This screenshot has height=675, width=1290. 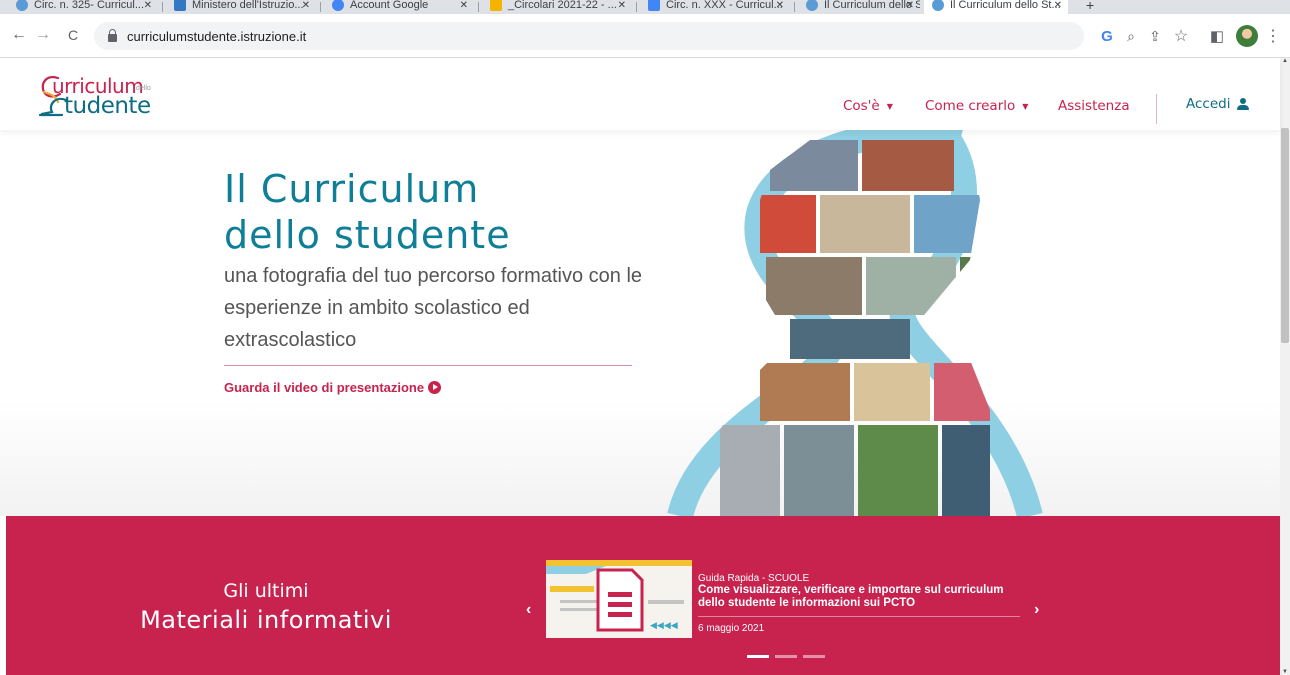 What do you see at coordinates (1208, 104) in the screenshot?
I see `login-label: Accedi` at bounding box center [1208, 104].